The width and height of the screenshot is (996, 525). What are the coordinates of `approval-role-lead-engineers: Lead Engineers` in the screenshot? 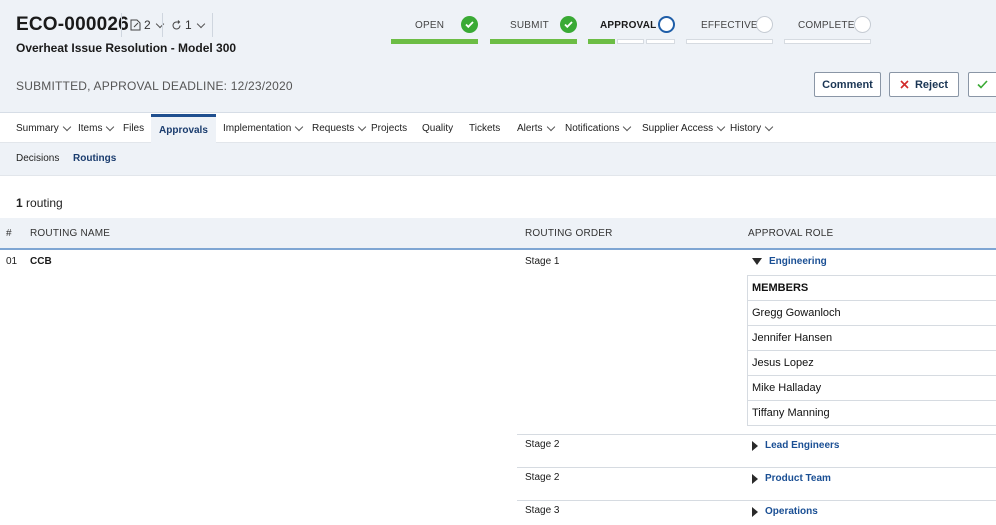 It's located at (795, 445).